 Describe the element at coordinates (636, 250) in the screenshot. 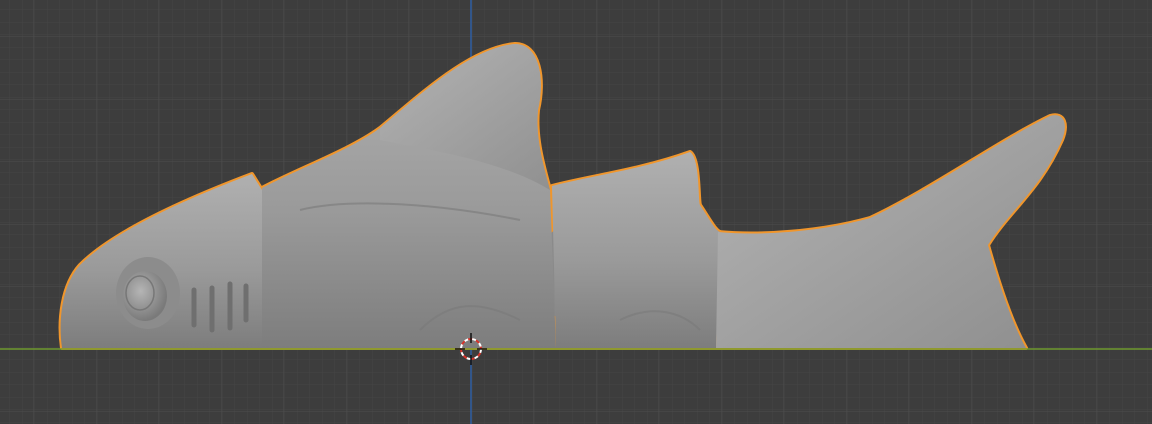

I see `shark-mid-segment` at that location.